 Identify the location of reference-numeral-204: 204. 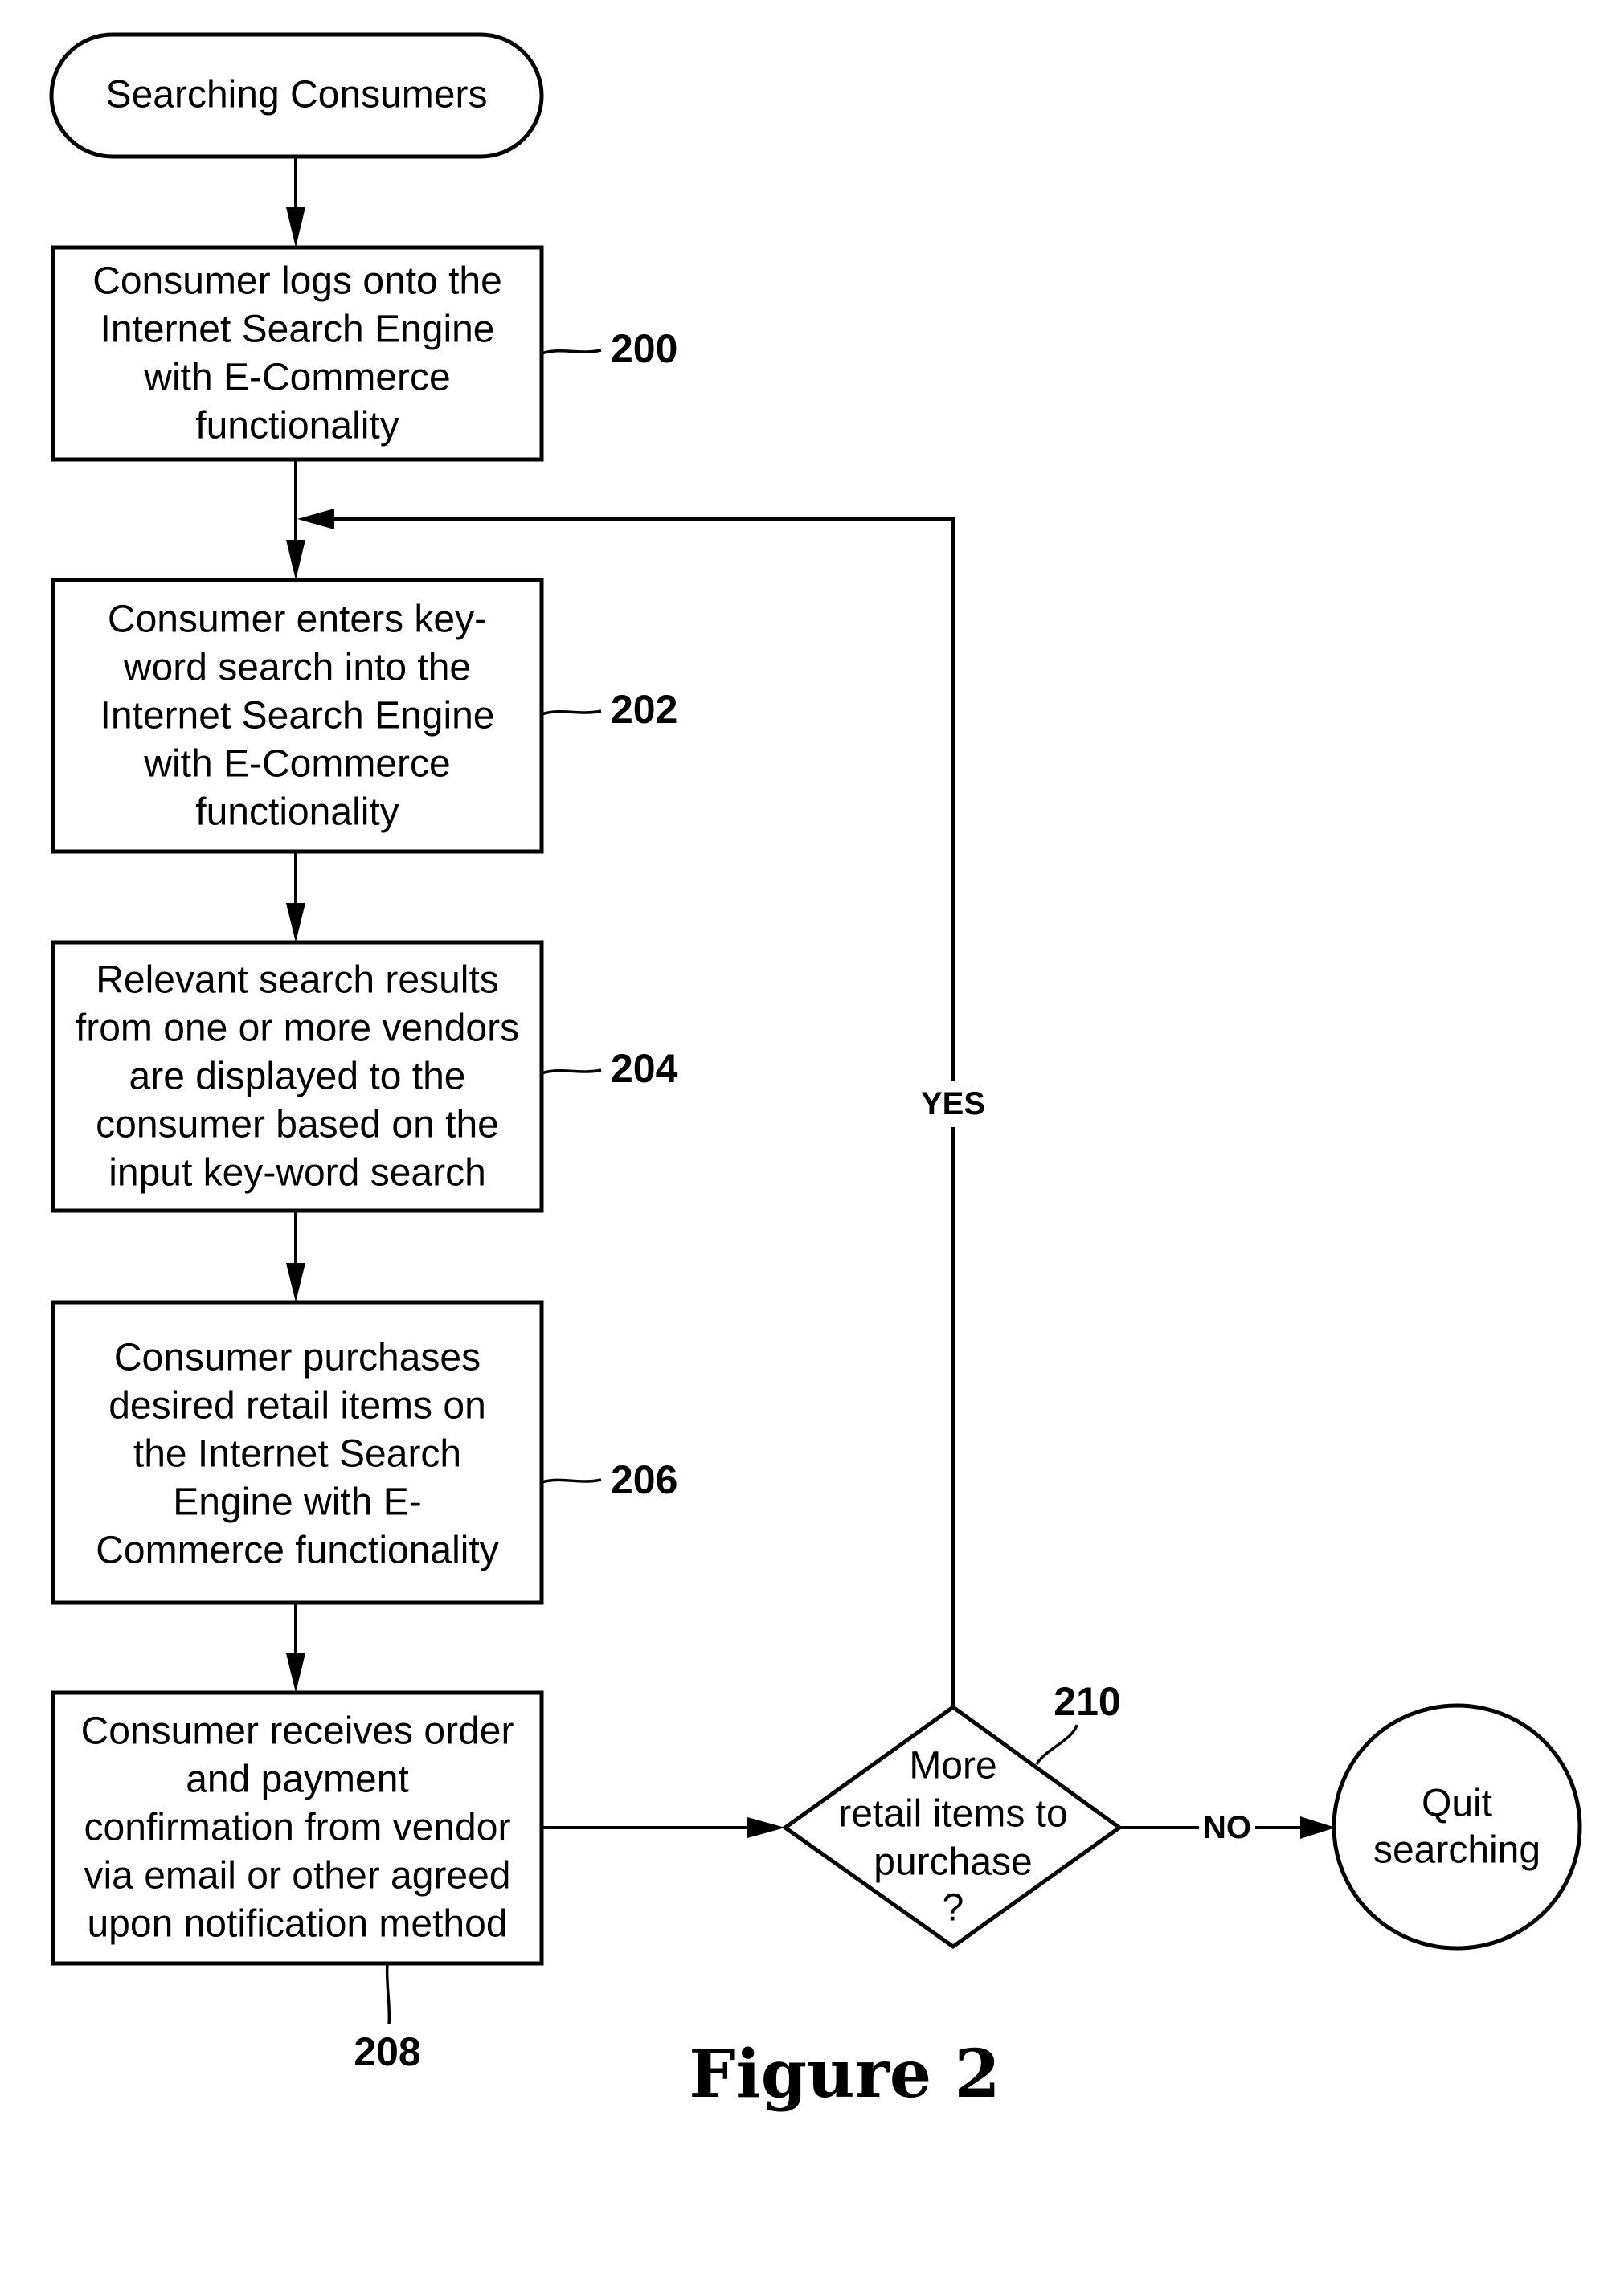
(645, 1068).